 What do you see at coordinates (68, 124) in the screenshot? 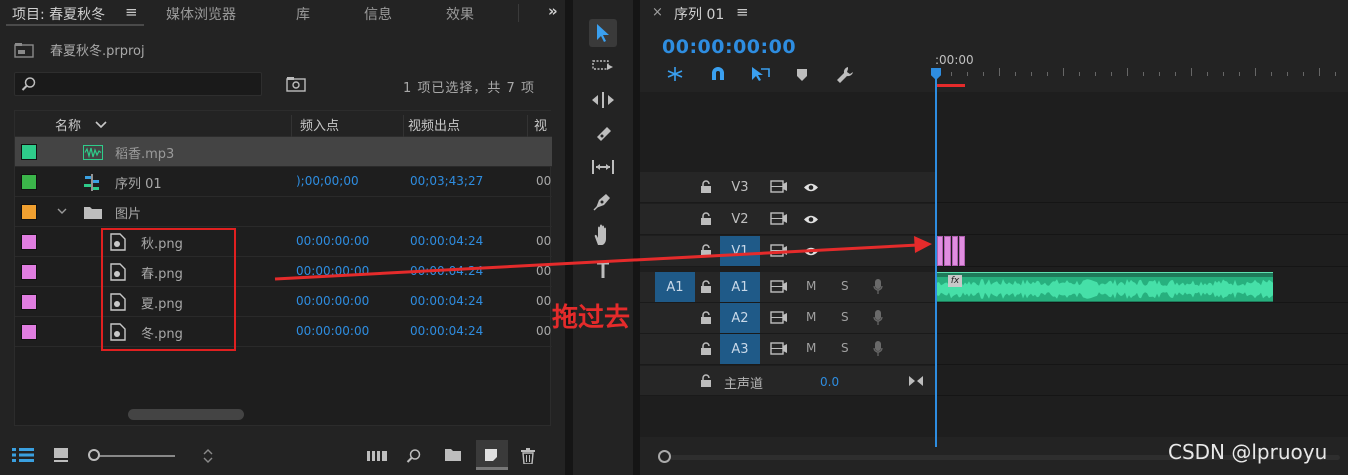
I see `column-name: 名称` at bounding box center [68, 124].